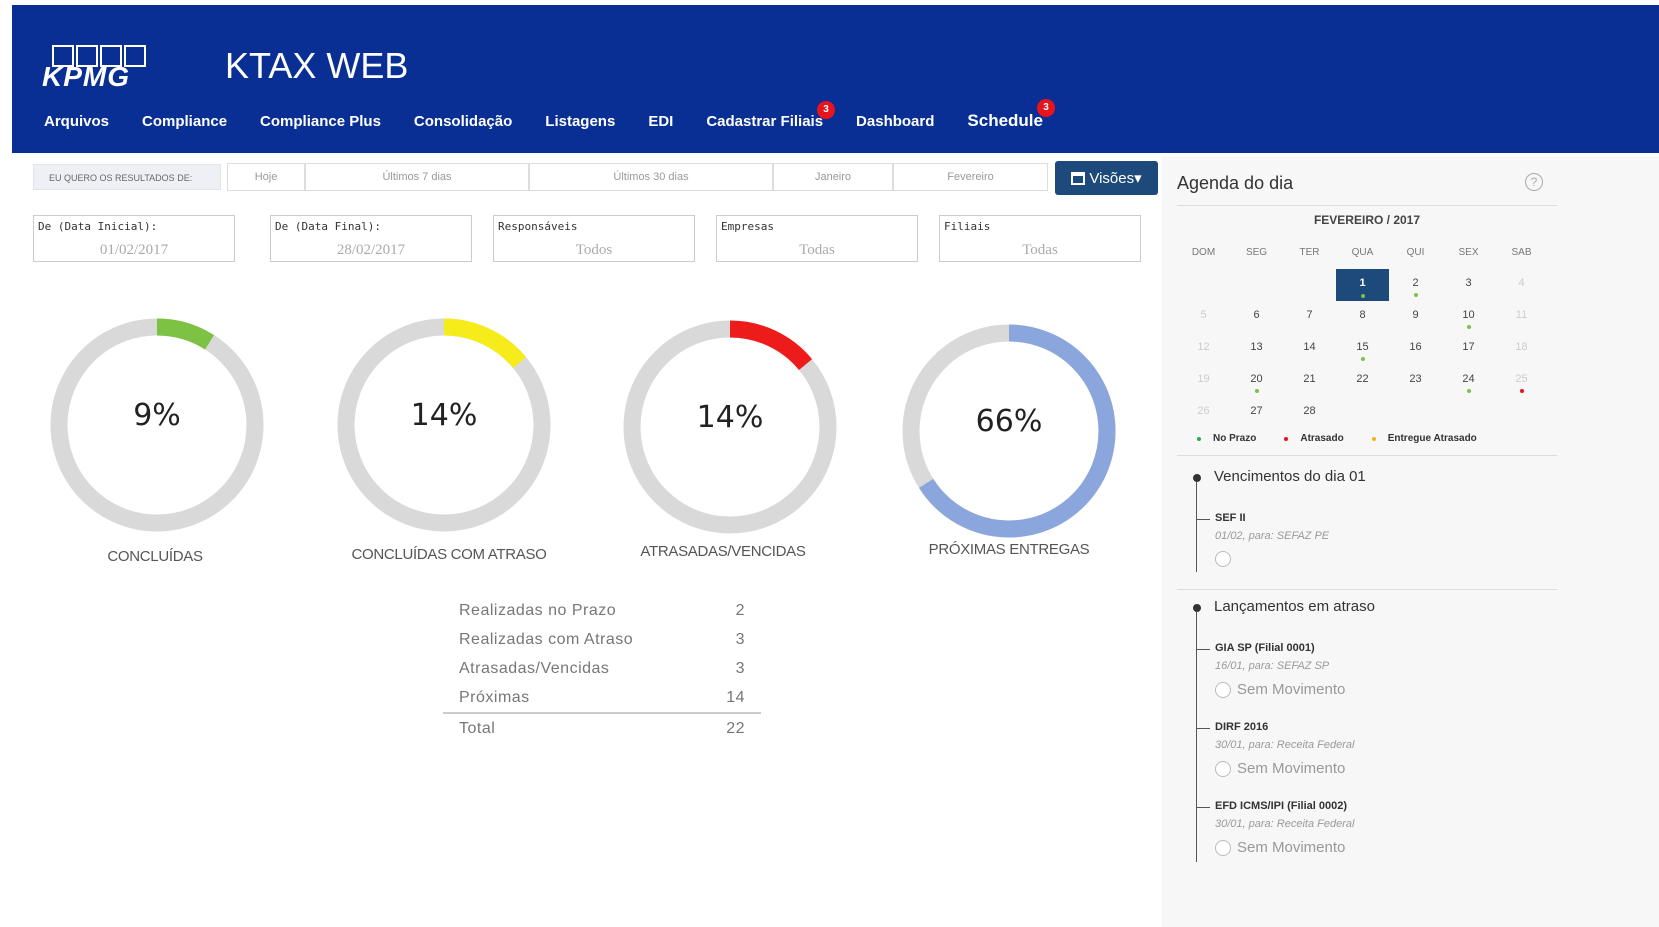 Image resolution: width=1659 pixels, height=927 pixels. I want to click on nav-item-label: Compliance Plus, so click(320, 121).